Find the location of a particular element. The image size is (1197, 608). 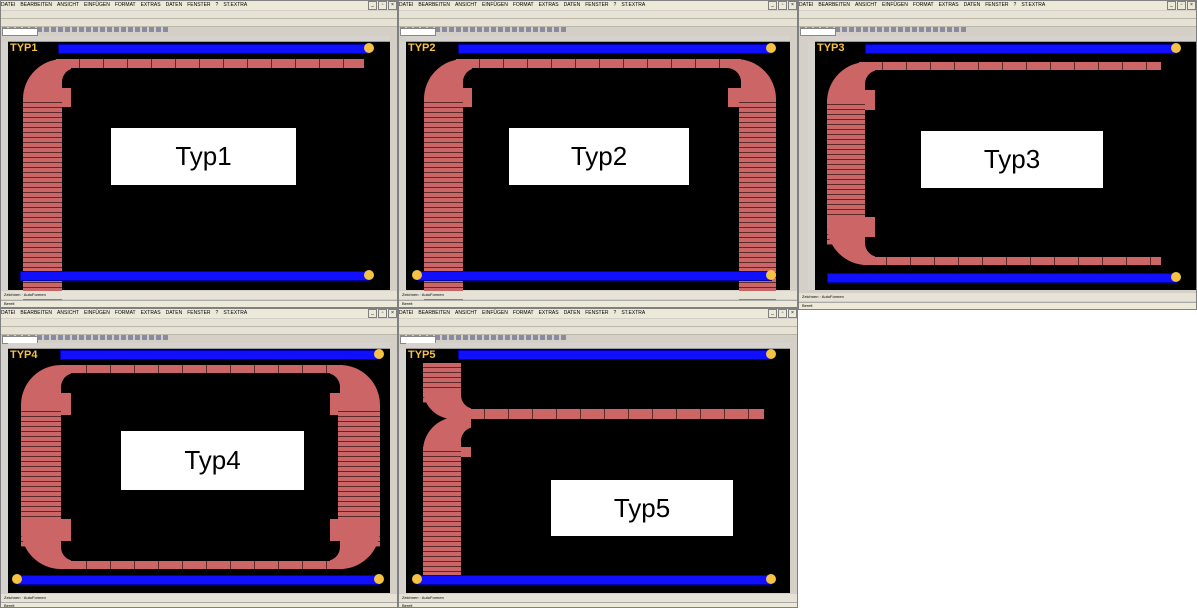

type-label: Typ1 is located at coordinates (203, 156).